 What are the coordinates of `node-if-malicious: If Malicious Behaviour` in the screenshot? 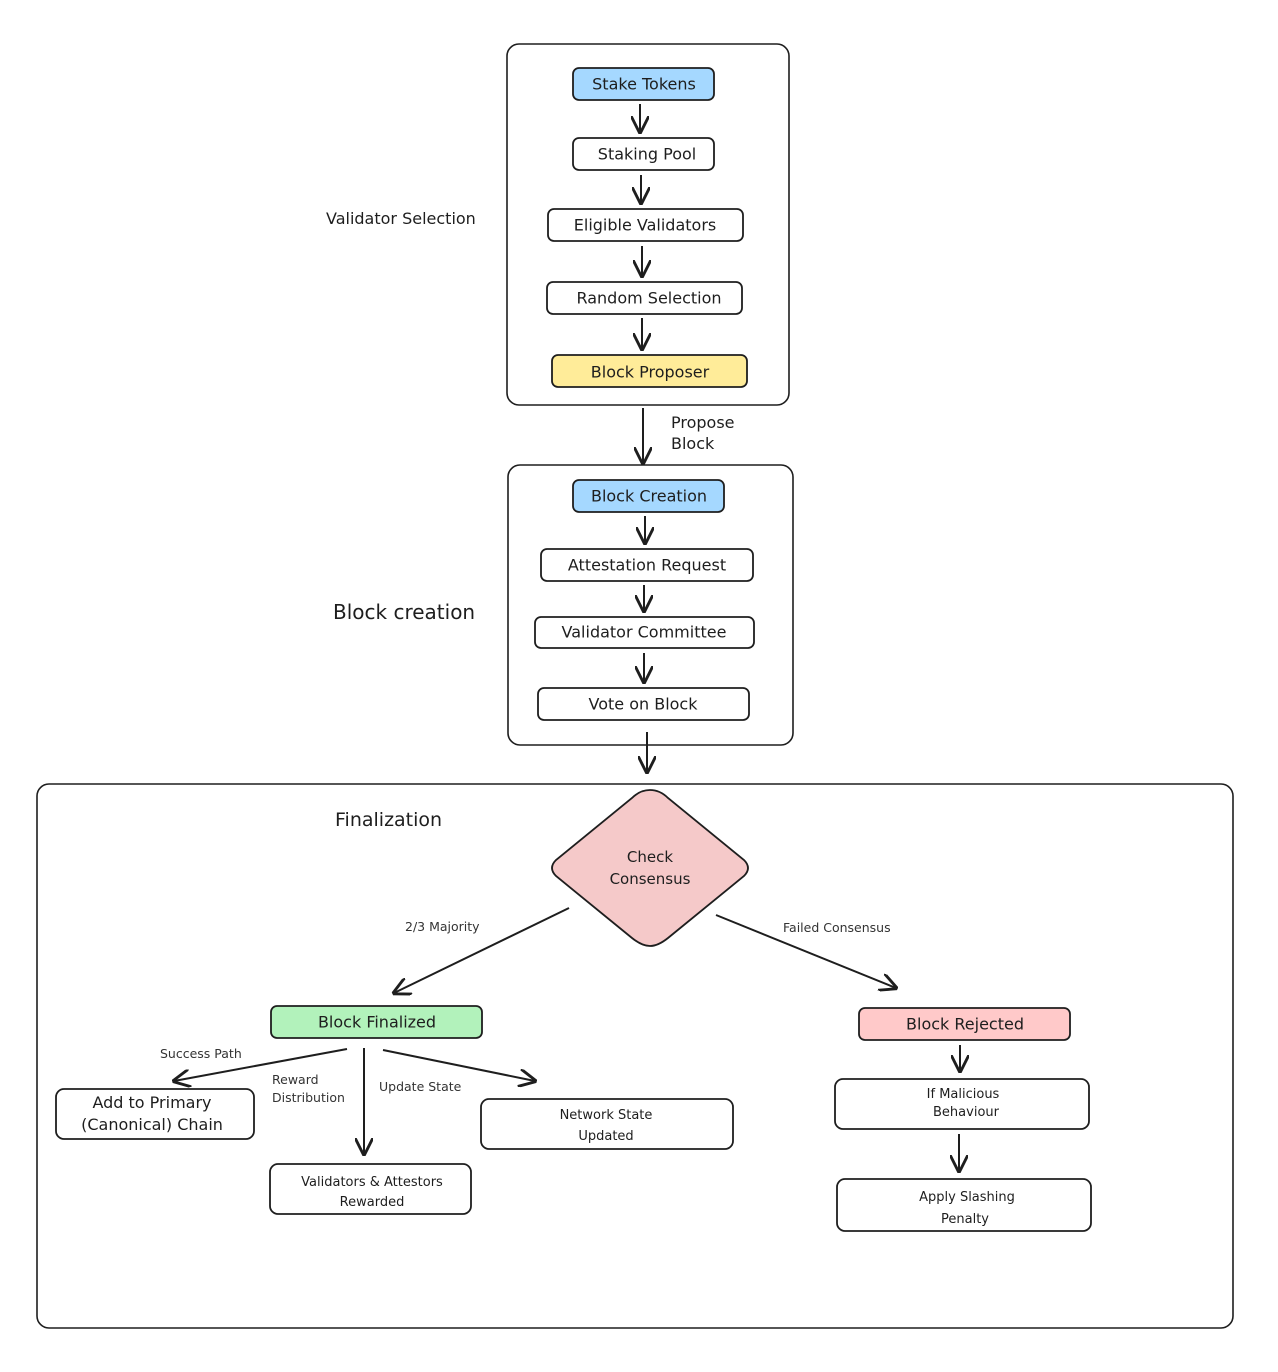 It's located at (962, 1104).